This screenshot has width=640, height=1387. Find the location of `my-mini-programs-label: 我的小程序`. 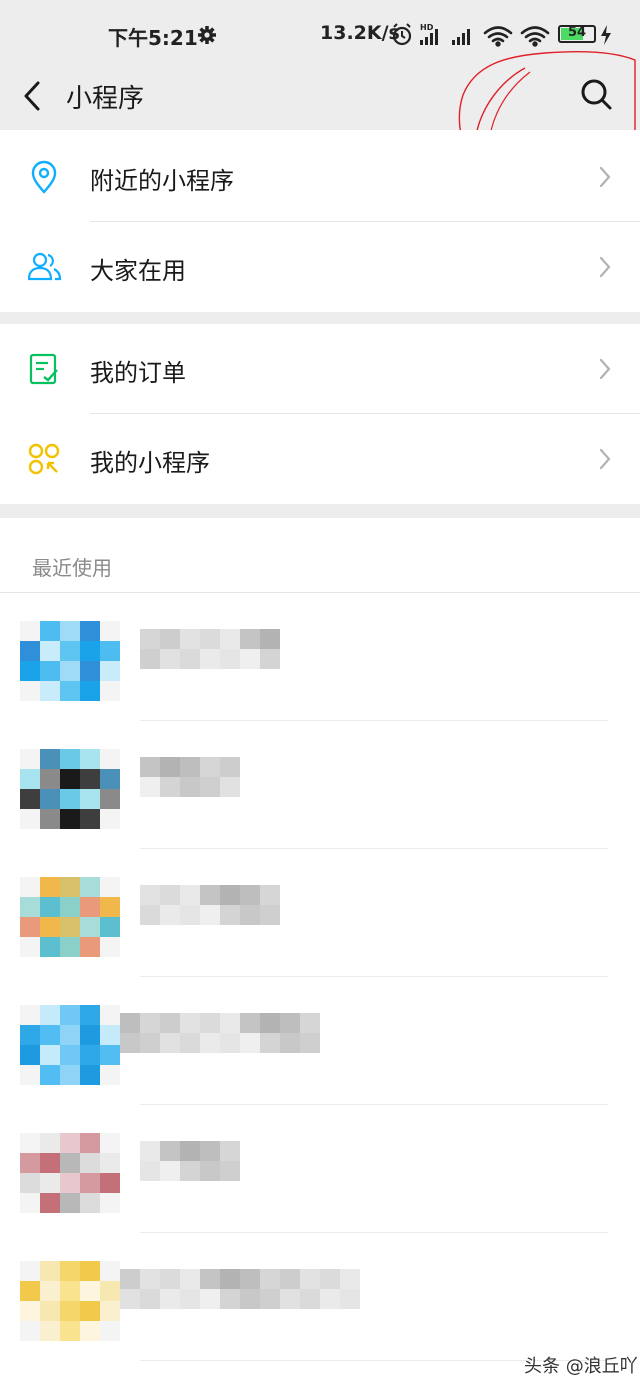

my-mini-programs-label: 我的小程序 is located at coordinates (150, 463).